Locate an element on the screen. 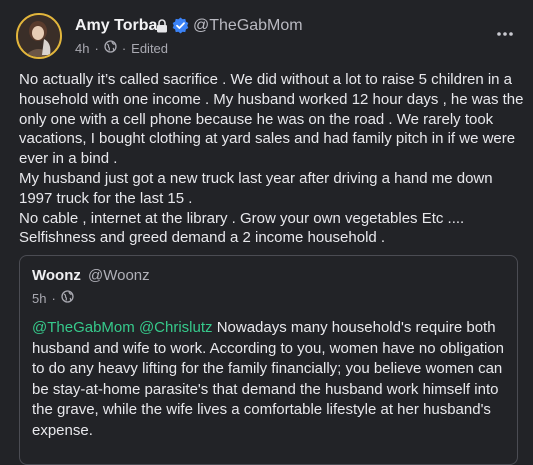 The width and height of the screenshot is (533, 465). quoted-post-meta: 5h · is located at coordinates (53, 298).